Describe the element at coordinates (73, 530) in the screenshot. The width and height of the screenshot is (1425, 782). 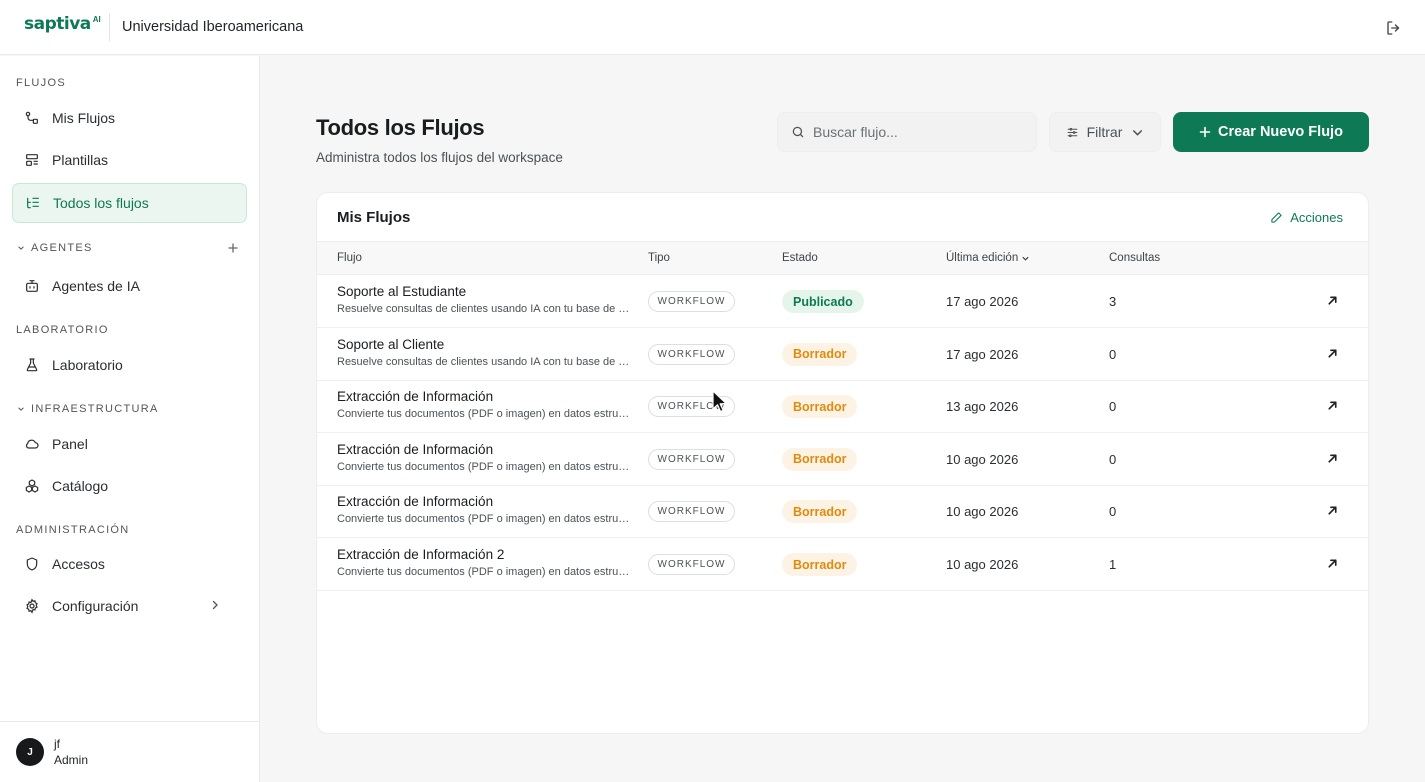
I see `section-label-administracion: ADMINISTRACIÓN` at that location.